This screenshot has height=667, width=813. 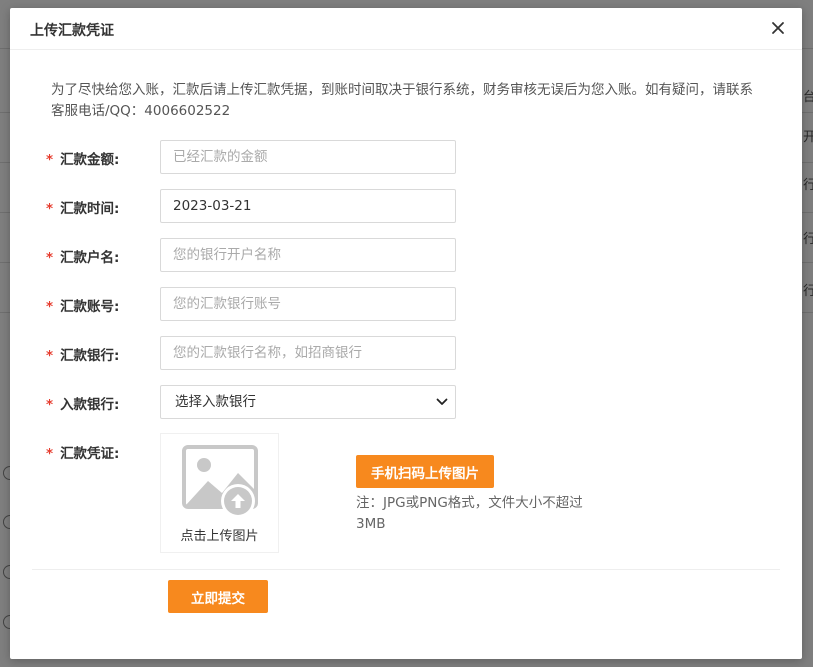 What do you see at coordinates (808, 137) in the screenshot?
I see `bg-text-fragment: 开` at bounding box center [808, 137].